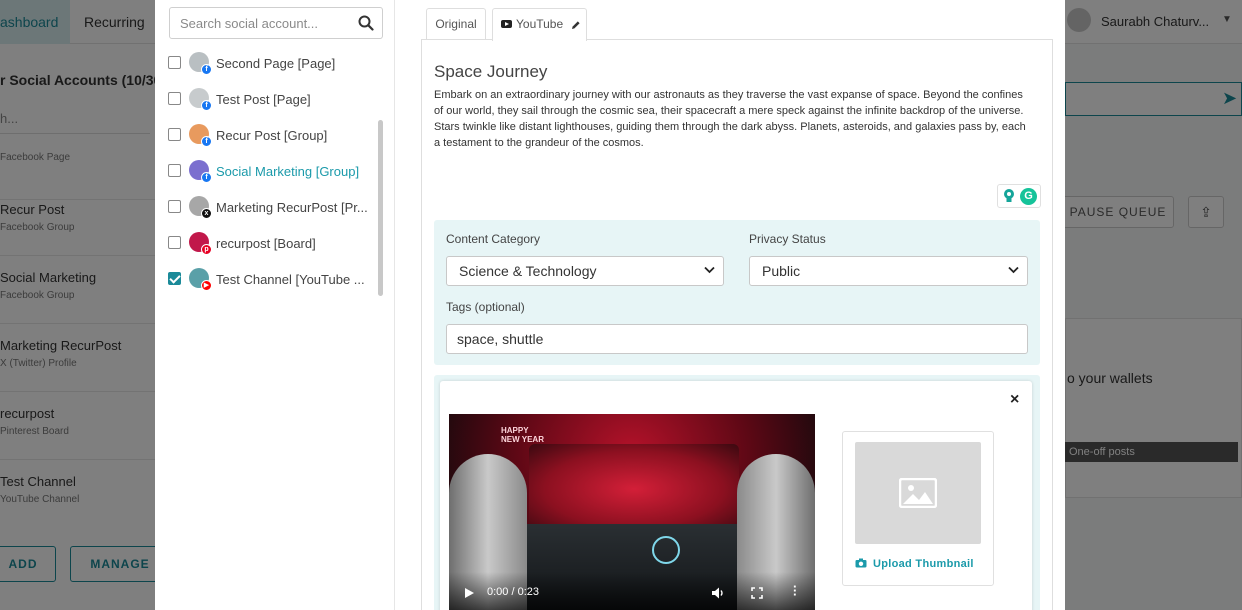  I want to click on video-player: HAPPY NEW YEAR 0:00 / 0:23 · · ·, so click(632, 512).